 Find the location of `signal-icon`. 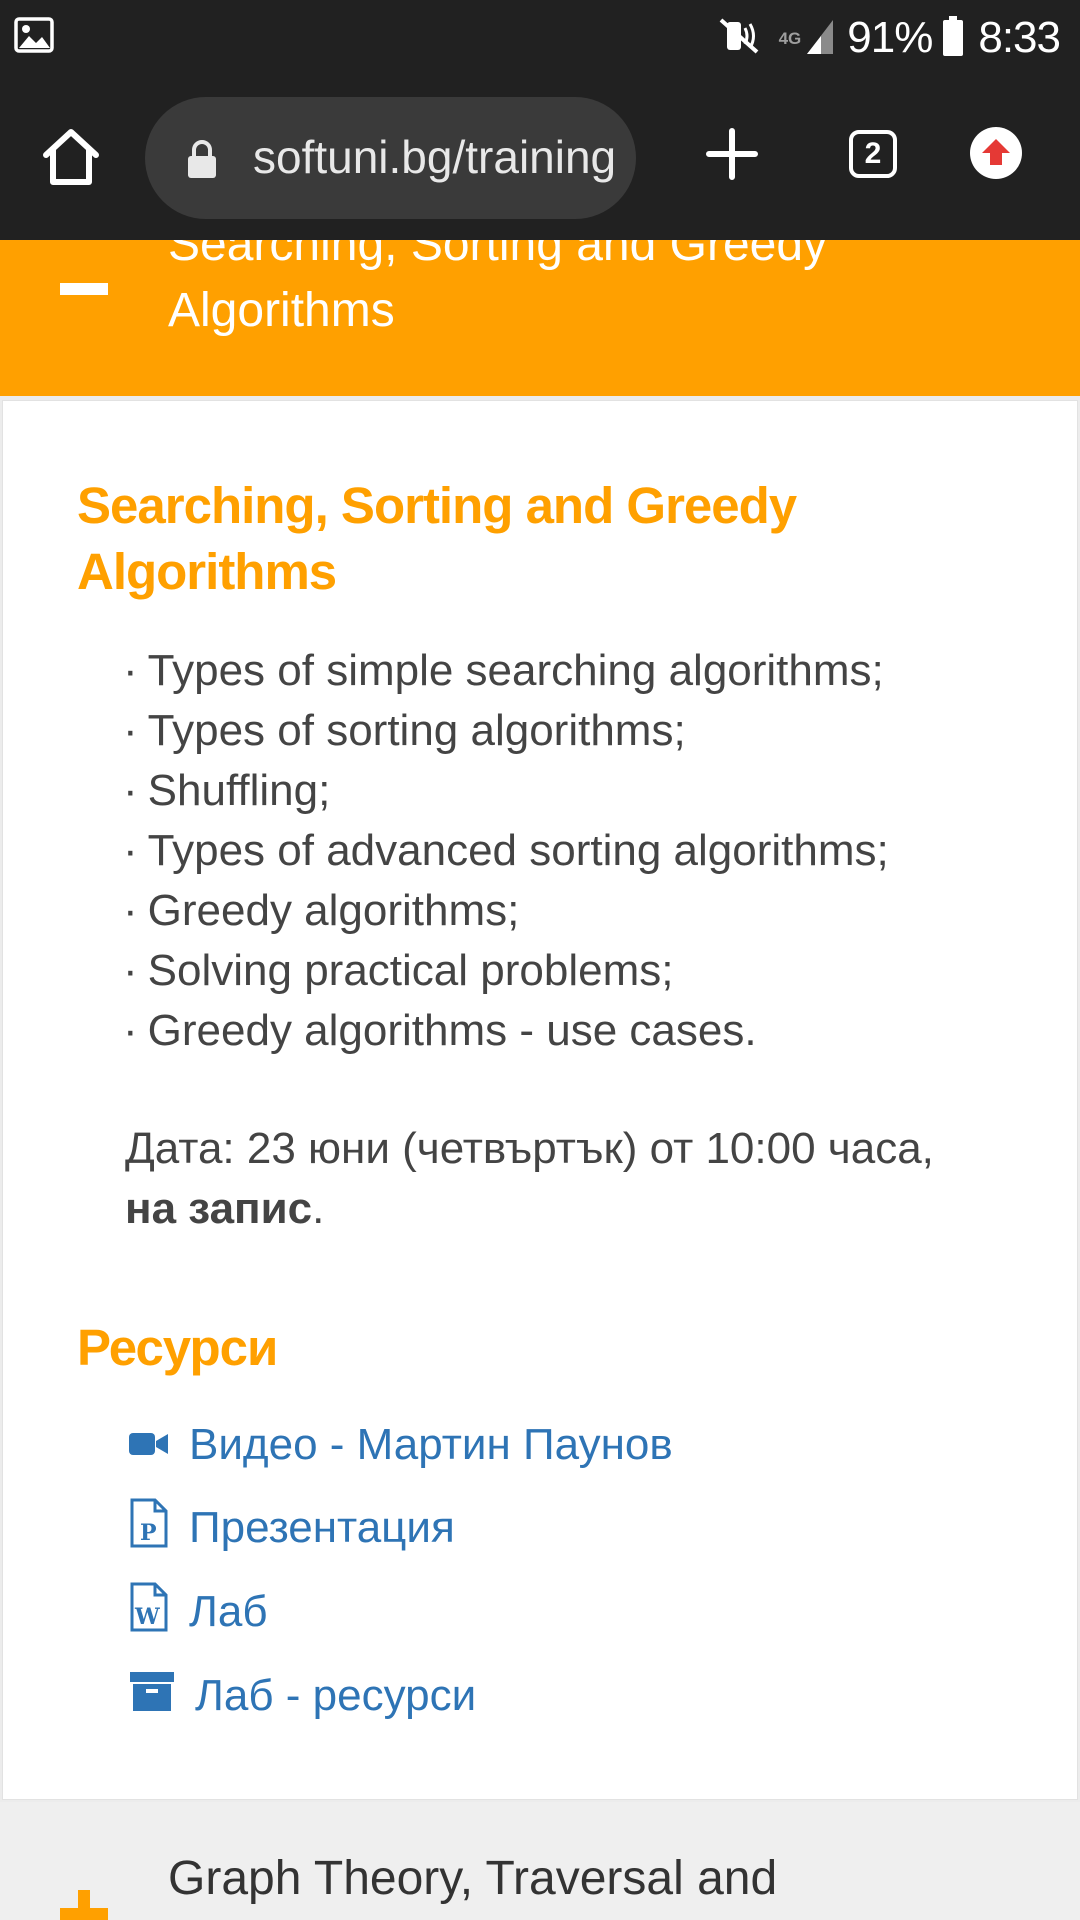

signal-icon is located at coordinates (820, 38).